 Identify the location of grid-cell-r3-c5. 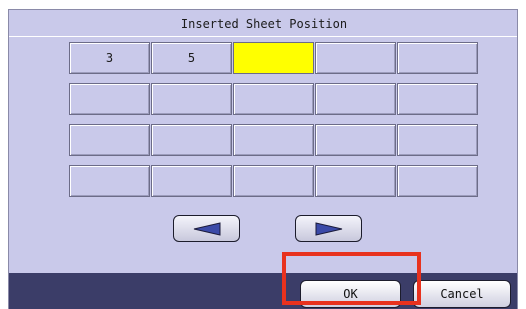
(437, 140).